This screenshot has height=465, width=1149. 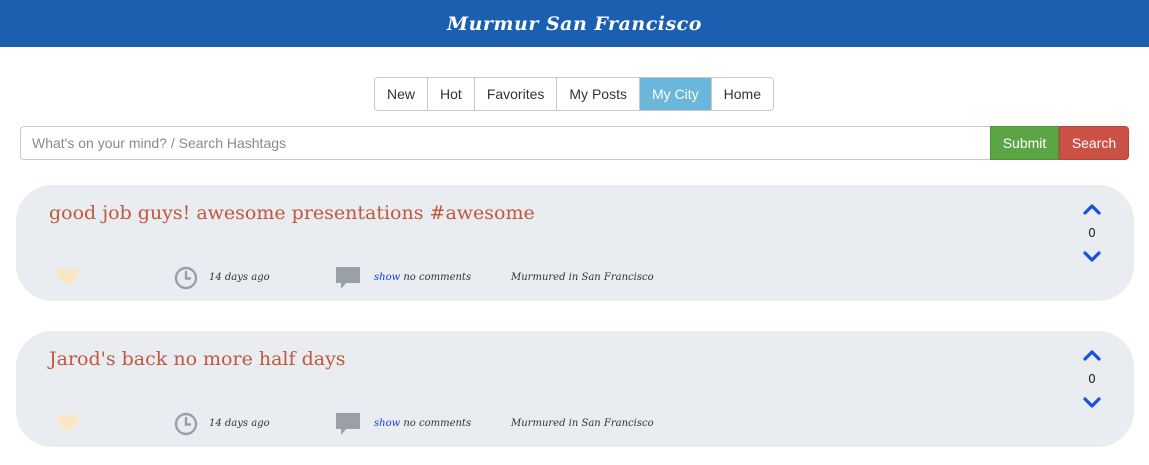 I want to click on tab-my-posts: My Posts, so click(x=598, y=94).